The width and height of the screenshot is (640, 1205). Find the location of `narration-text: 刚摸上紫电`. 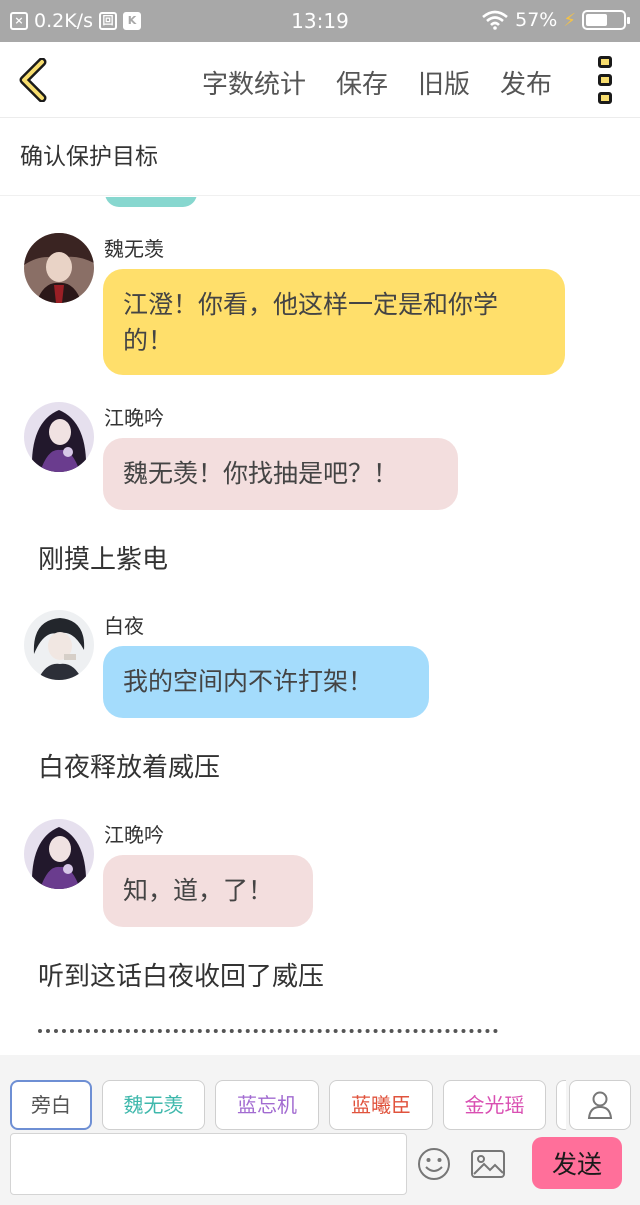

narration-text: 刚摸上紫电 is located at coordinates (103, 557).